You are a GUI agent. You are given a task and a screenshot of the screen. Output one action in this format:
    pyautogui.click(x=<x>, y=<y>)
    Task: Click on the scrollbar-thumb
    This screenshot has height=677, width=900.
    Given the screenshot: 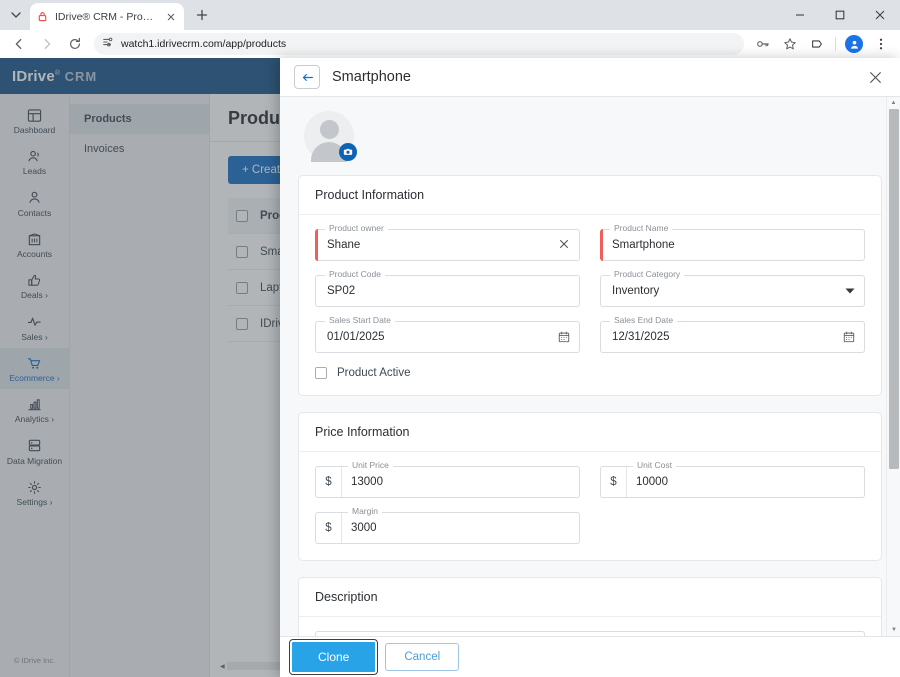 What is the action you would take?
    pyautogui.click(x=894, y=289)
    